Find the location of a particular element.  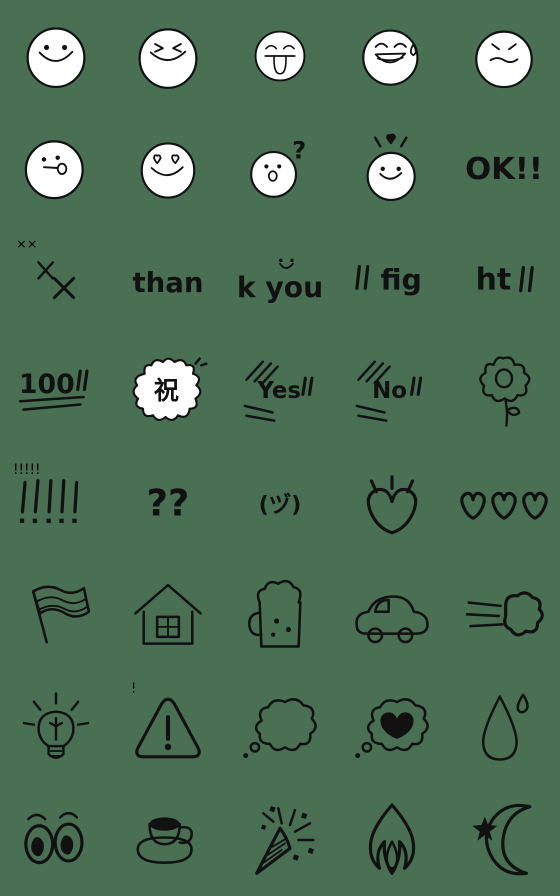

emoji-cell-thank-text: than than text is located at coordinates (168, 280).